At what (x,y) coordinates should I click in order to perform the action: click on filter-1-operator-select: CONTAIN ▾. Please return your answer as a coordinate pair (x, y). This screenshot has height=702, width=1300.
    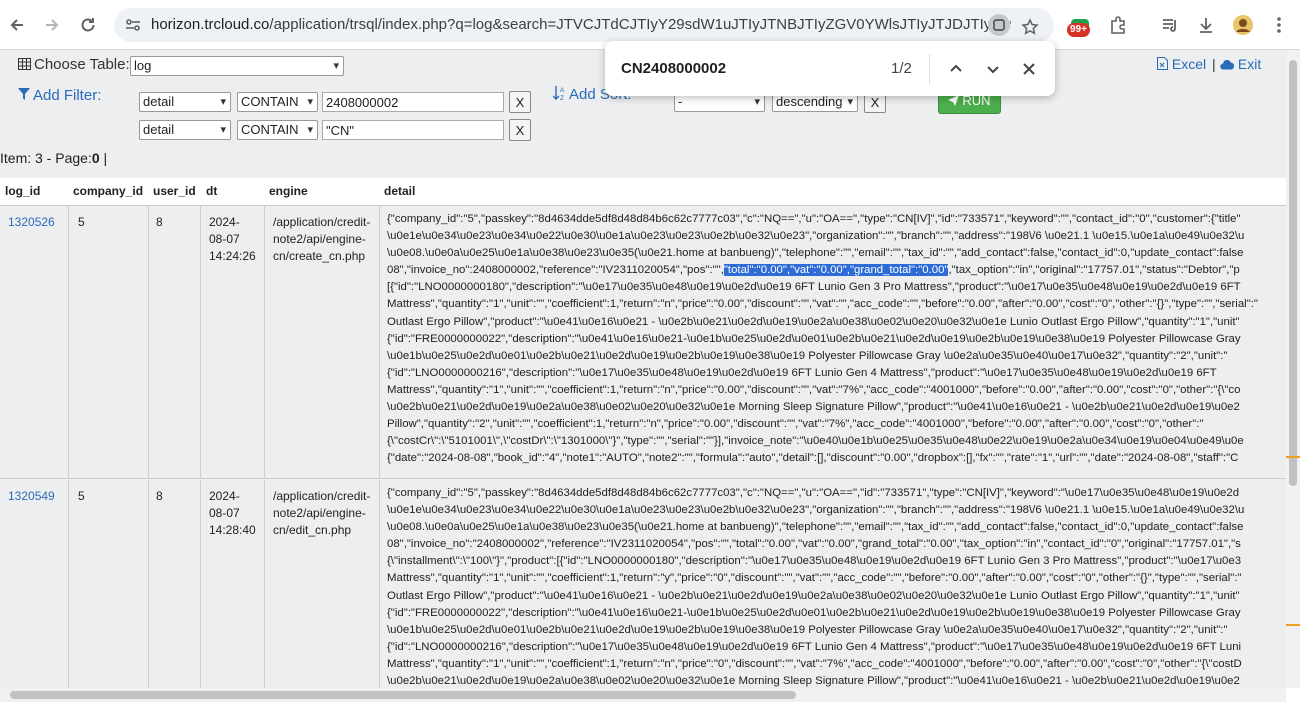
    Looking at the image, I should click on (277, 102).